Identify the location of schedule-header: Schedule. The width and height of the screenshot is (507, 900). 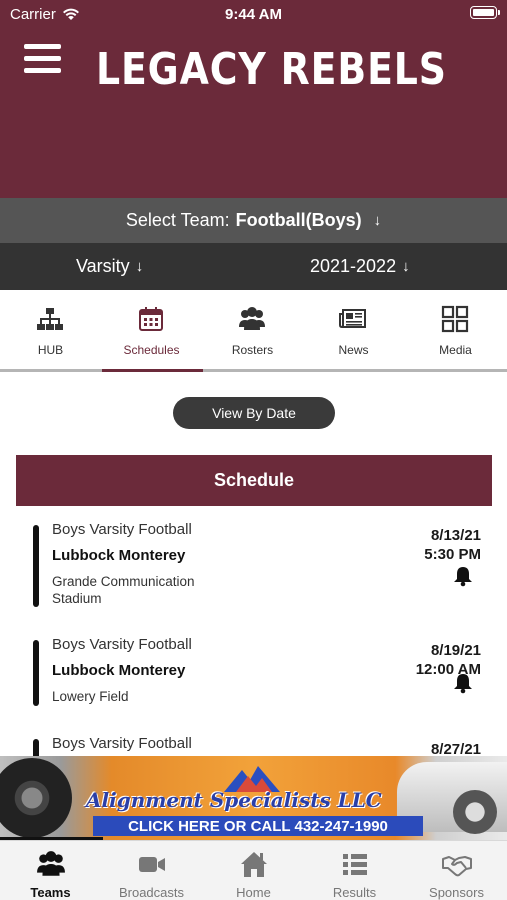
(254, 480).